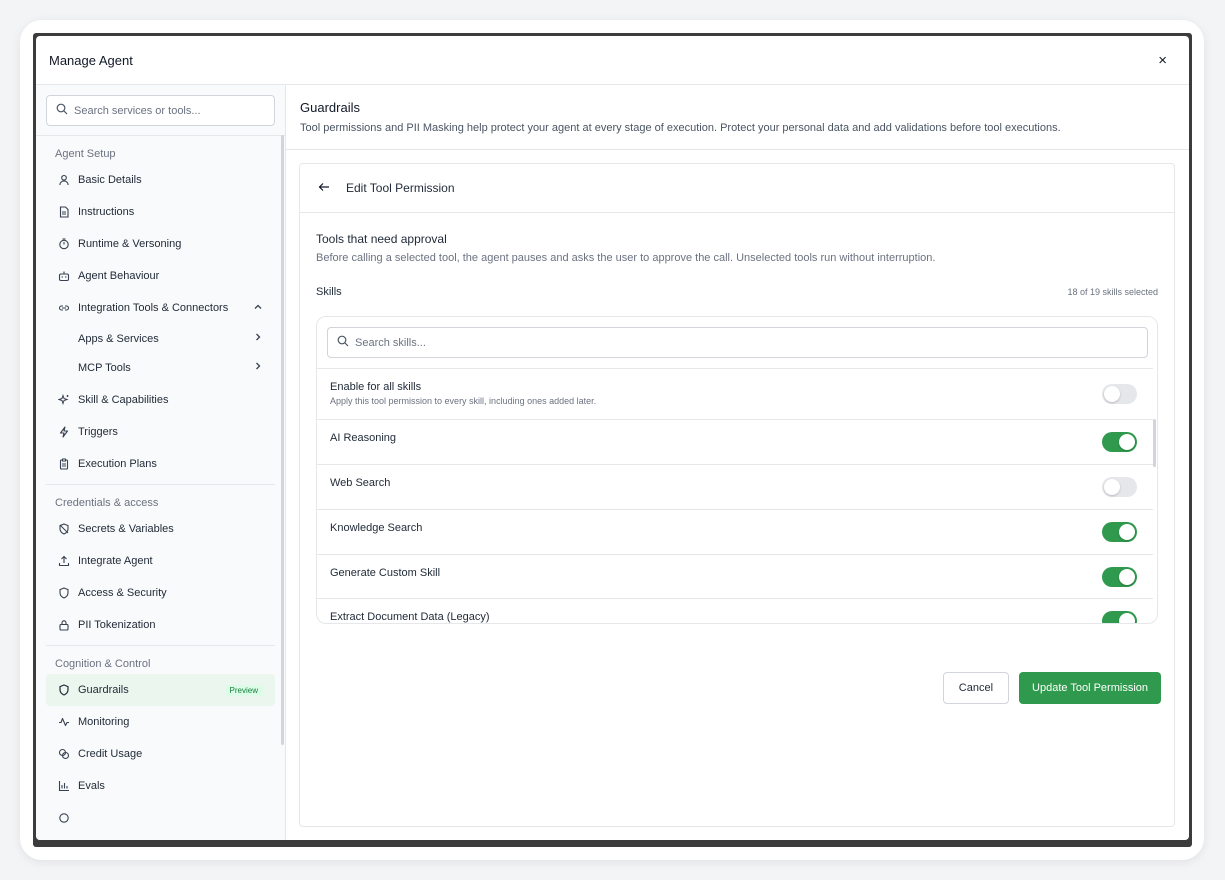  Describe the element at coordinates (160, 561) in the screenshot. I see `sidebar-item-integrate-agent: Integrate Agent` at that location.